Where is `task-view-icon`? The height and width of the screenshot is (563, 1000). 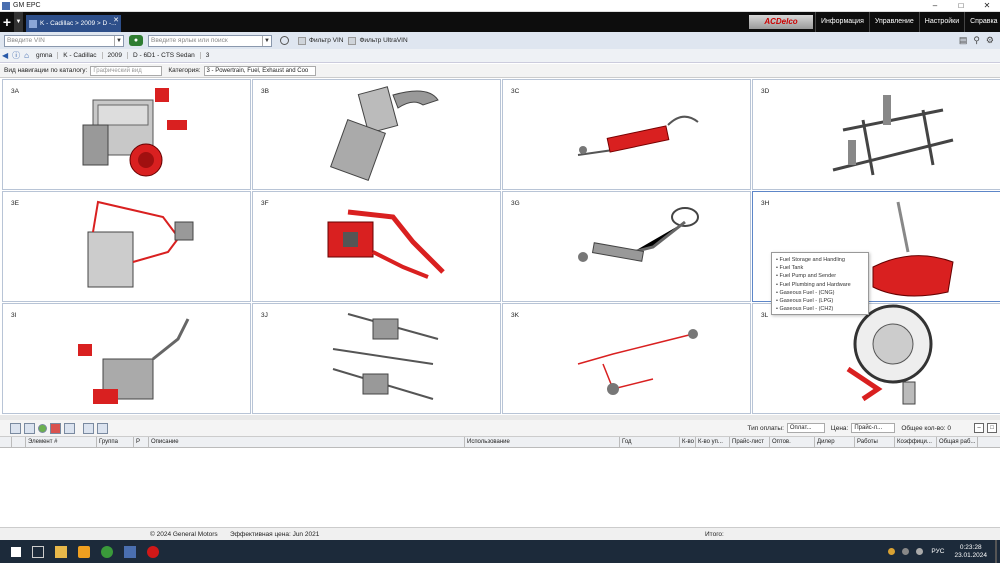 task-view-icon is located at coordinates (38, 551).